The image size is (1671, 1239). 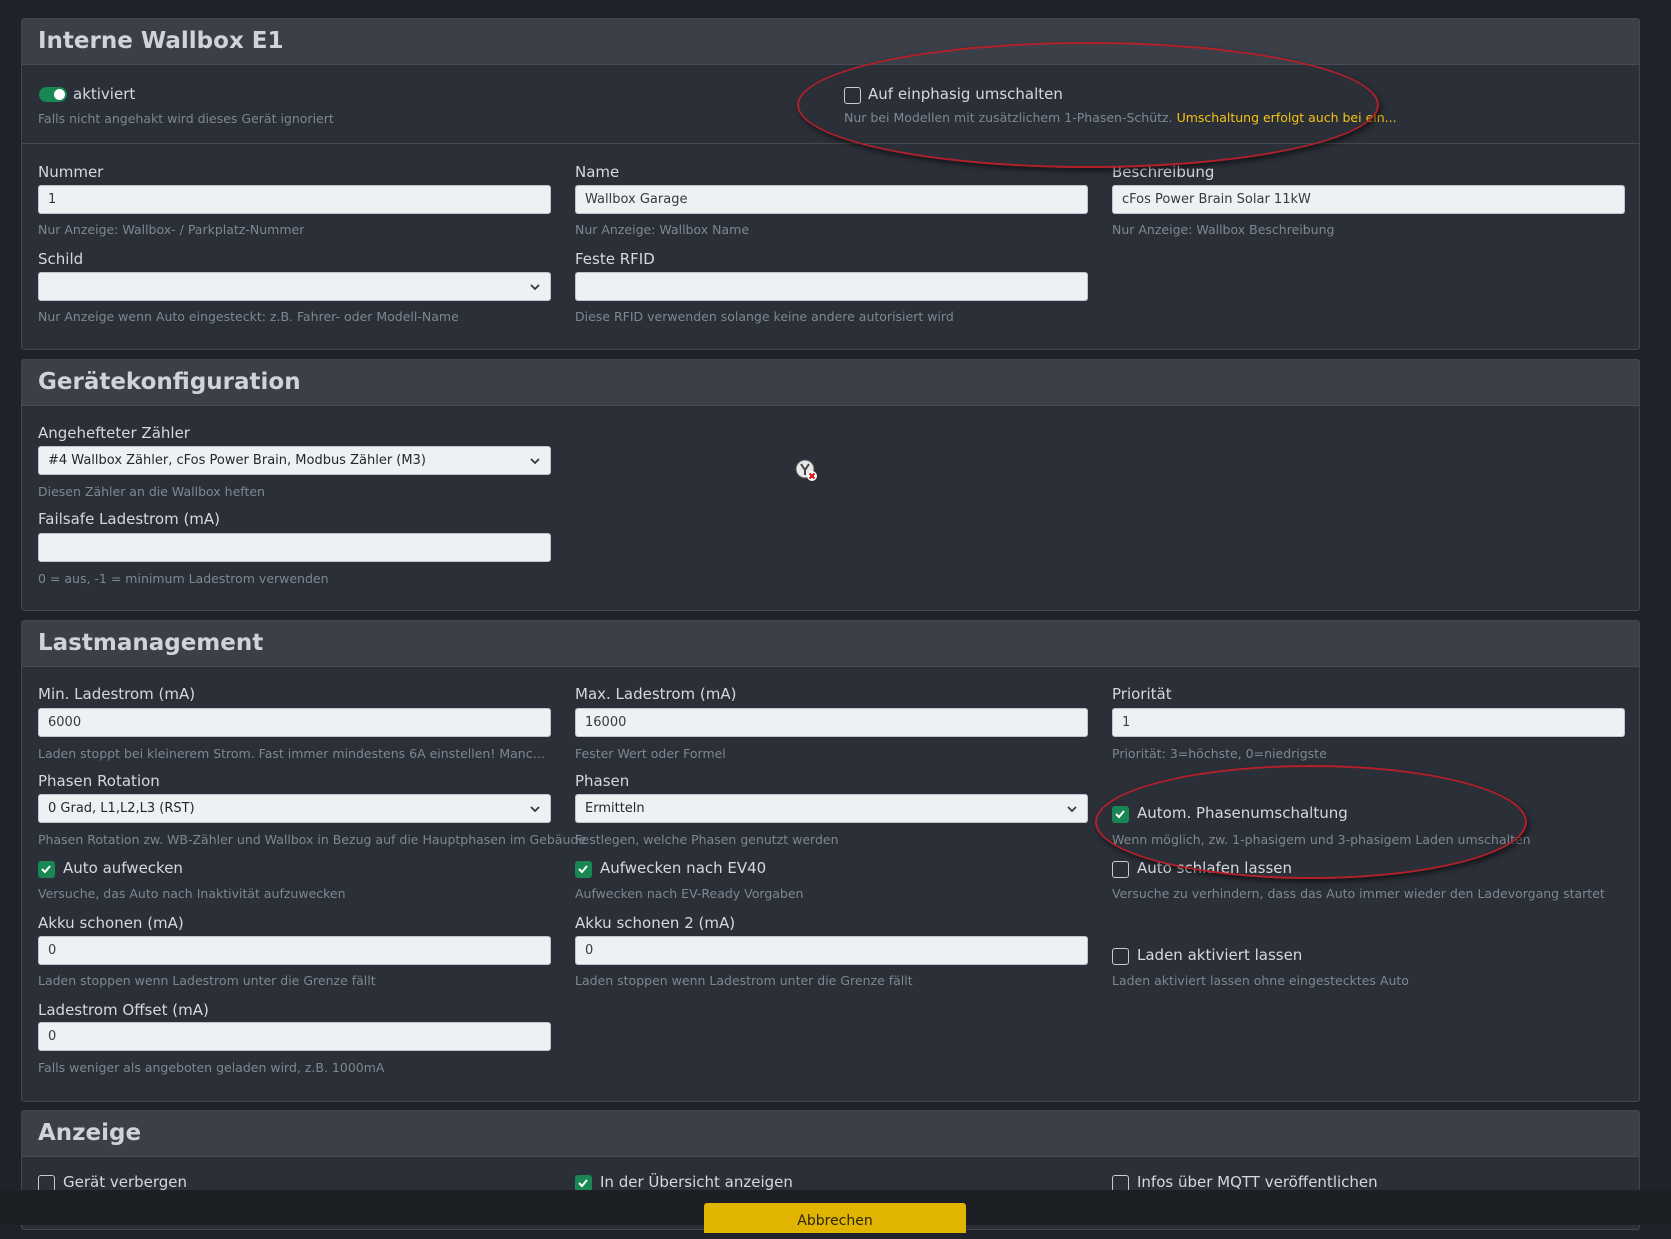 I want to click on sleep-car-checkbox, so click(x=1120, y=869).